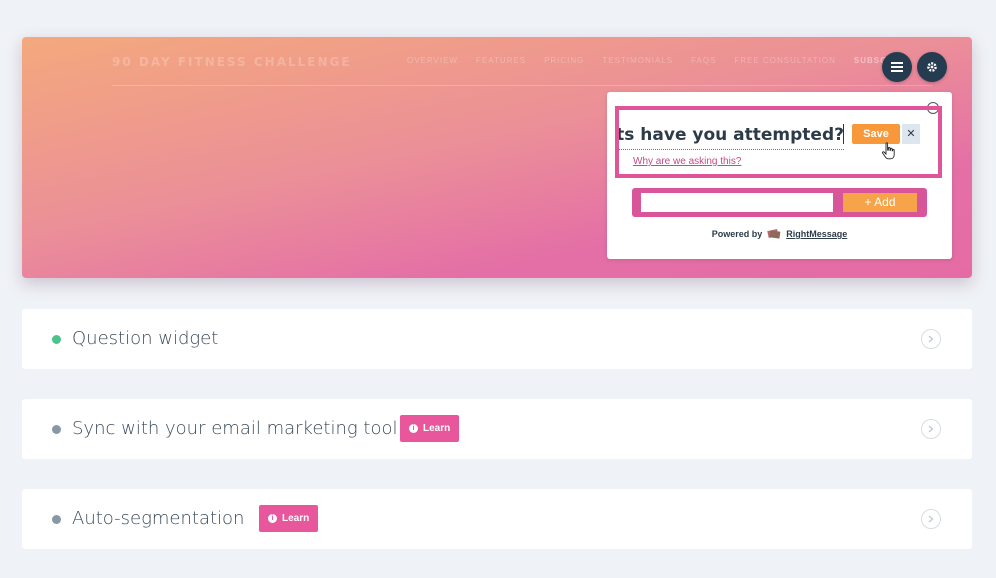 The width and height of the screenshot is (996, 578). I want to click on hamburger-icon, so click(897, 67).